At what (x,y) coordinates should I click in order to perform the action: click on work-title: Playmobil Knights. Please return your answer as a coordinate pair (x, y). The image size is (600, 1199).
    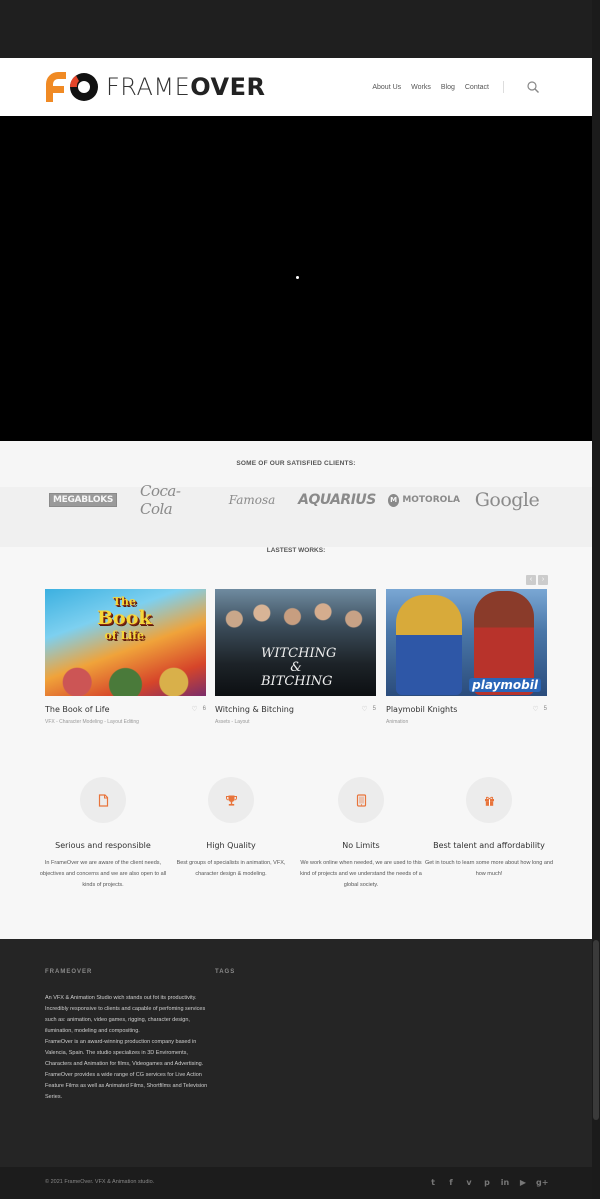
    Looking at the image, I should click on (466, 709).